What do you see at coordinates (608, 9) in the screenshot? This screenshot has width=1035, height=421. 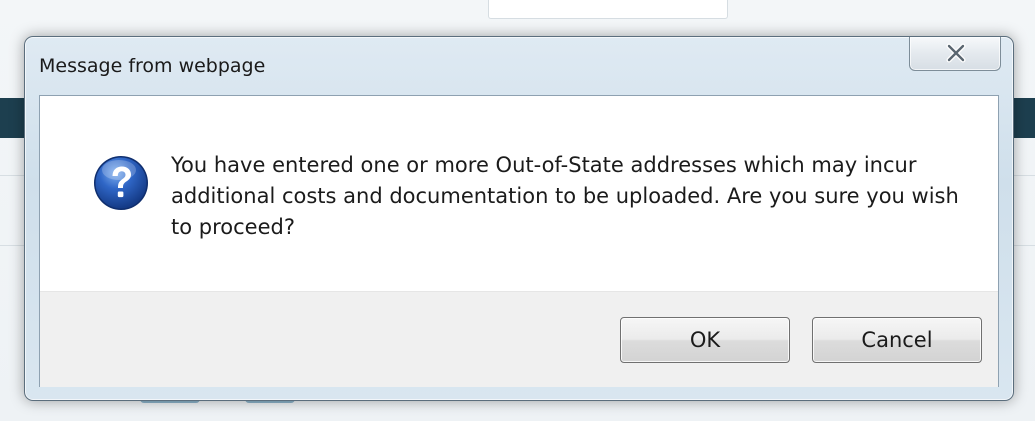 I see `background-page-field` at bounding box center [608, 9].